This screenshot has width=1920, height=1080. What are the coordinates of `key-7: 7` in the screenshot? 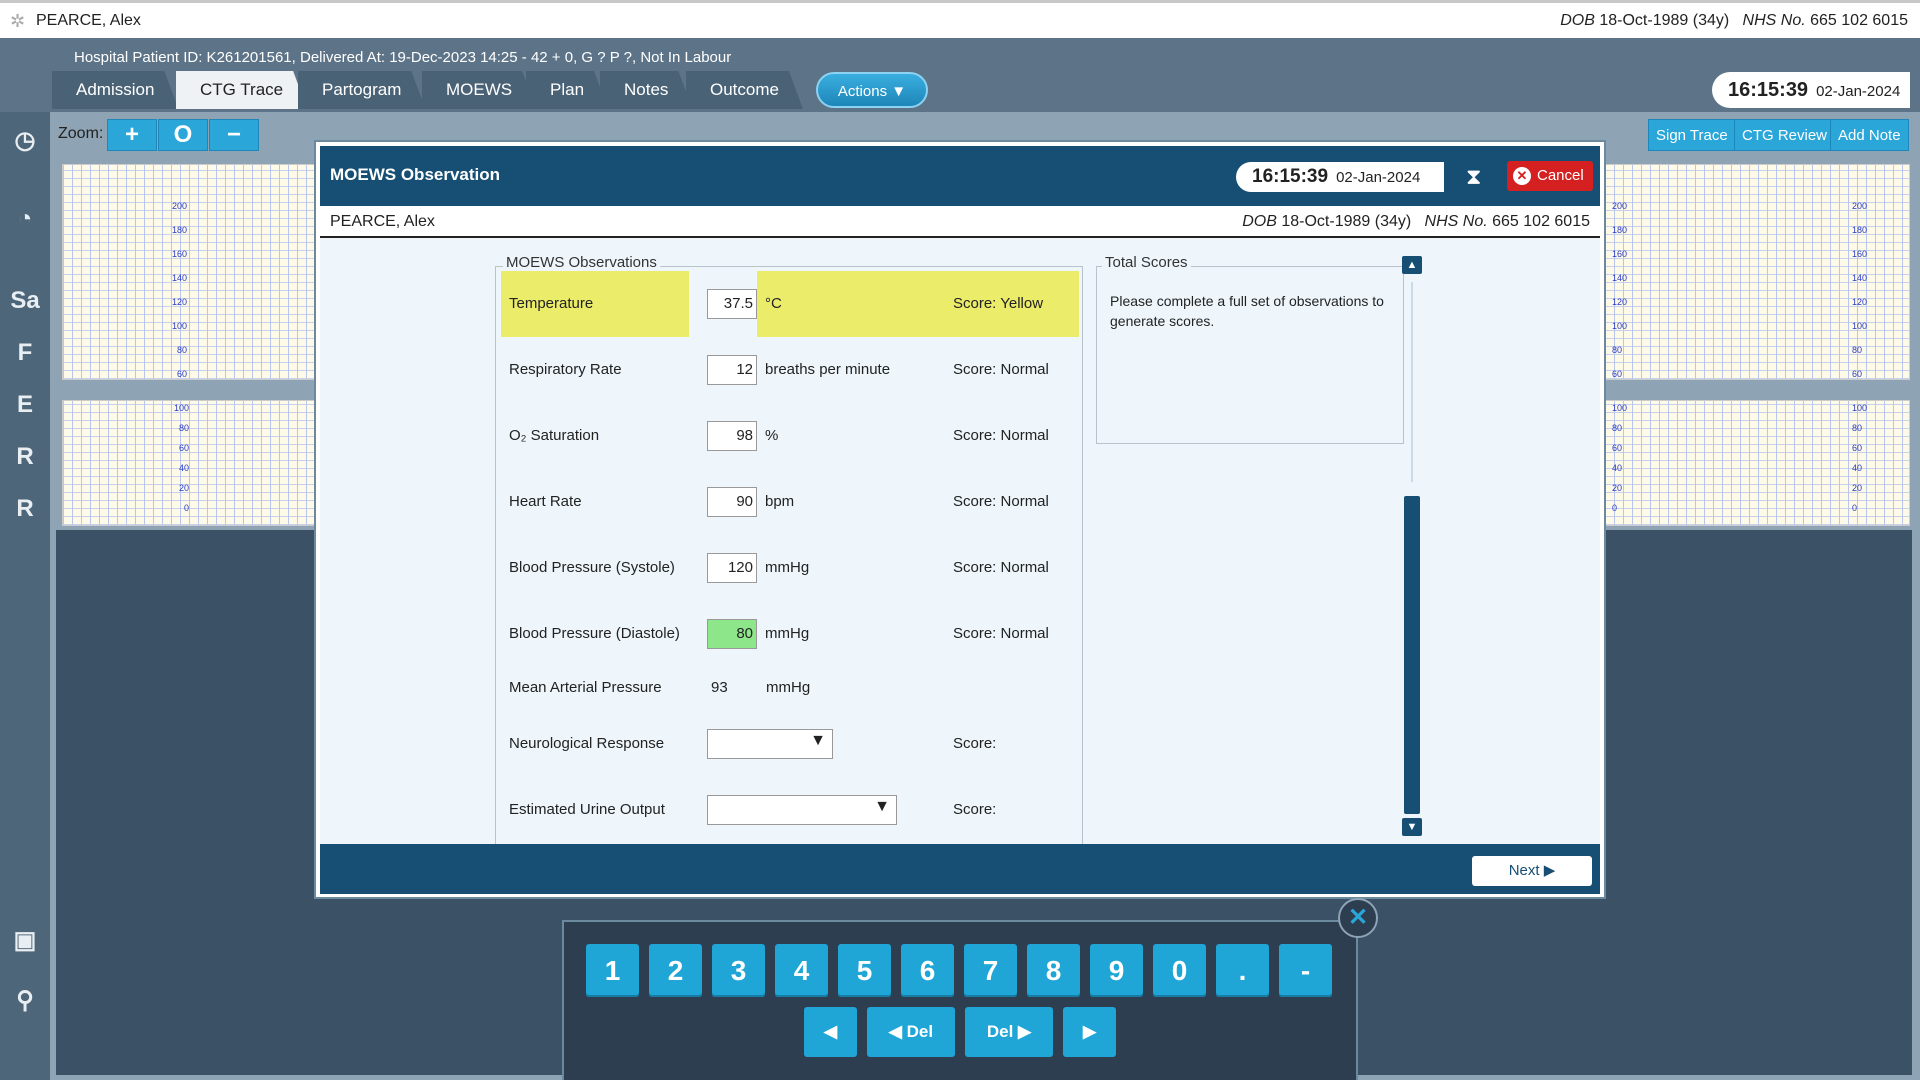 It's located at (990, 970).